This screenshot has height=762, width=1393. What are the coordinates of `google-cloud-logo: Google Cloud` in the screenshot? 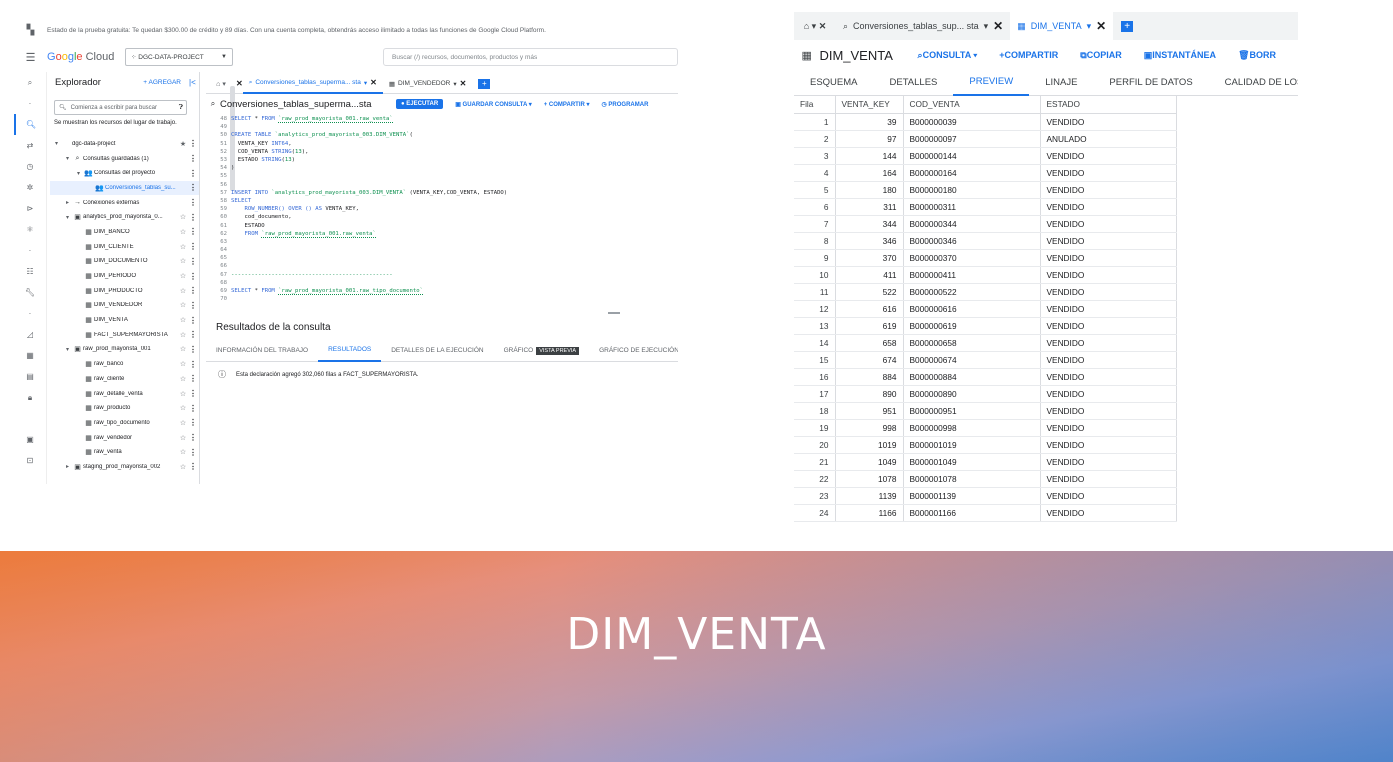 It's located at (86, 57).